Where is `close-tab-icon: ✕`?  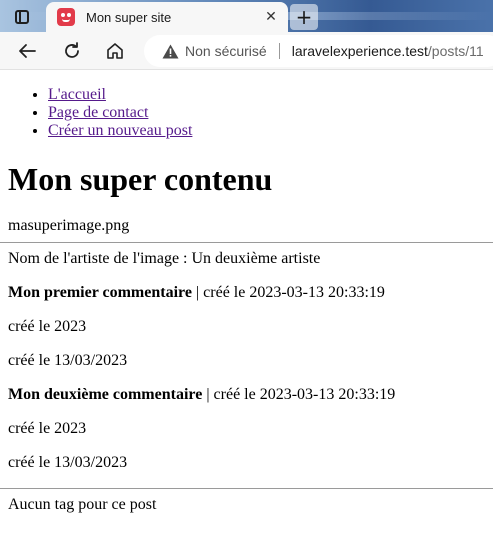 close-tab-icon: ✕ is located at coordinates (271, 17).